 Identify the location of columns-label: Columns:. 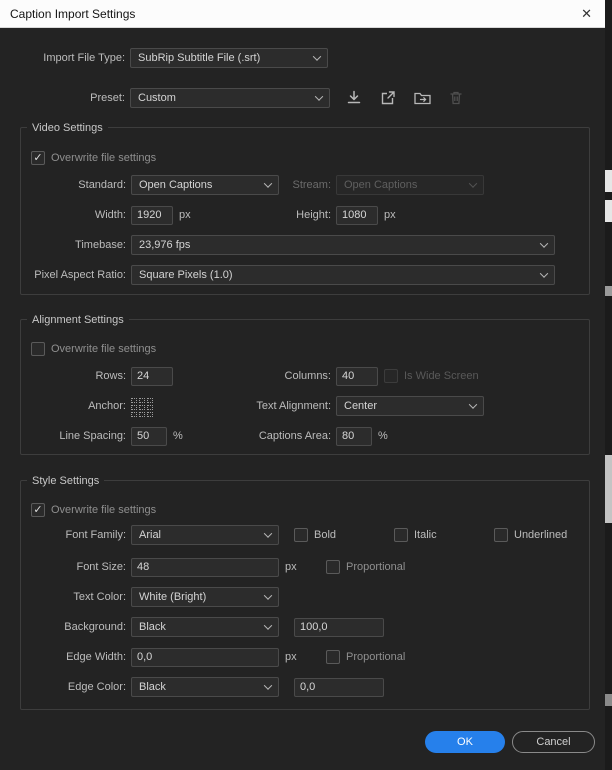
(307, 376).